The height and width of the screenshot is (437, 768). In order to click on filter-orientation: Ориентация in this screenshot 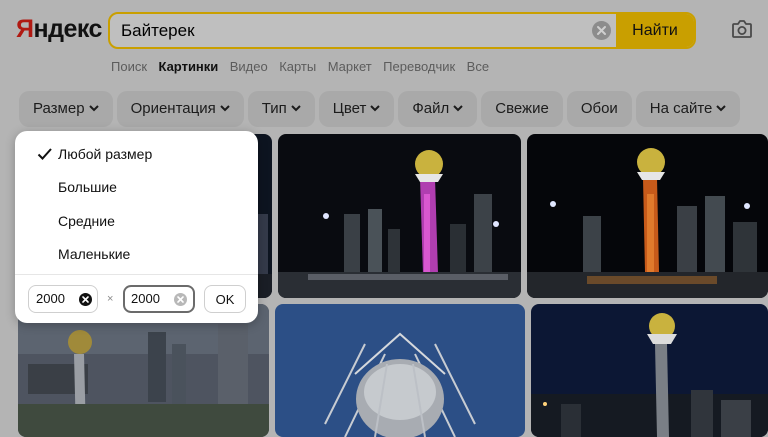, I will do `click(180, 108)`.